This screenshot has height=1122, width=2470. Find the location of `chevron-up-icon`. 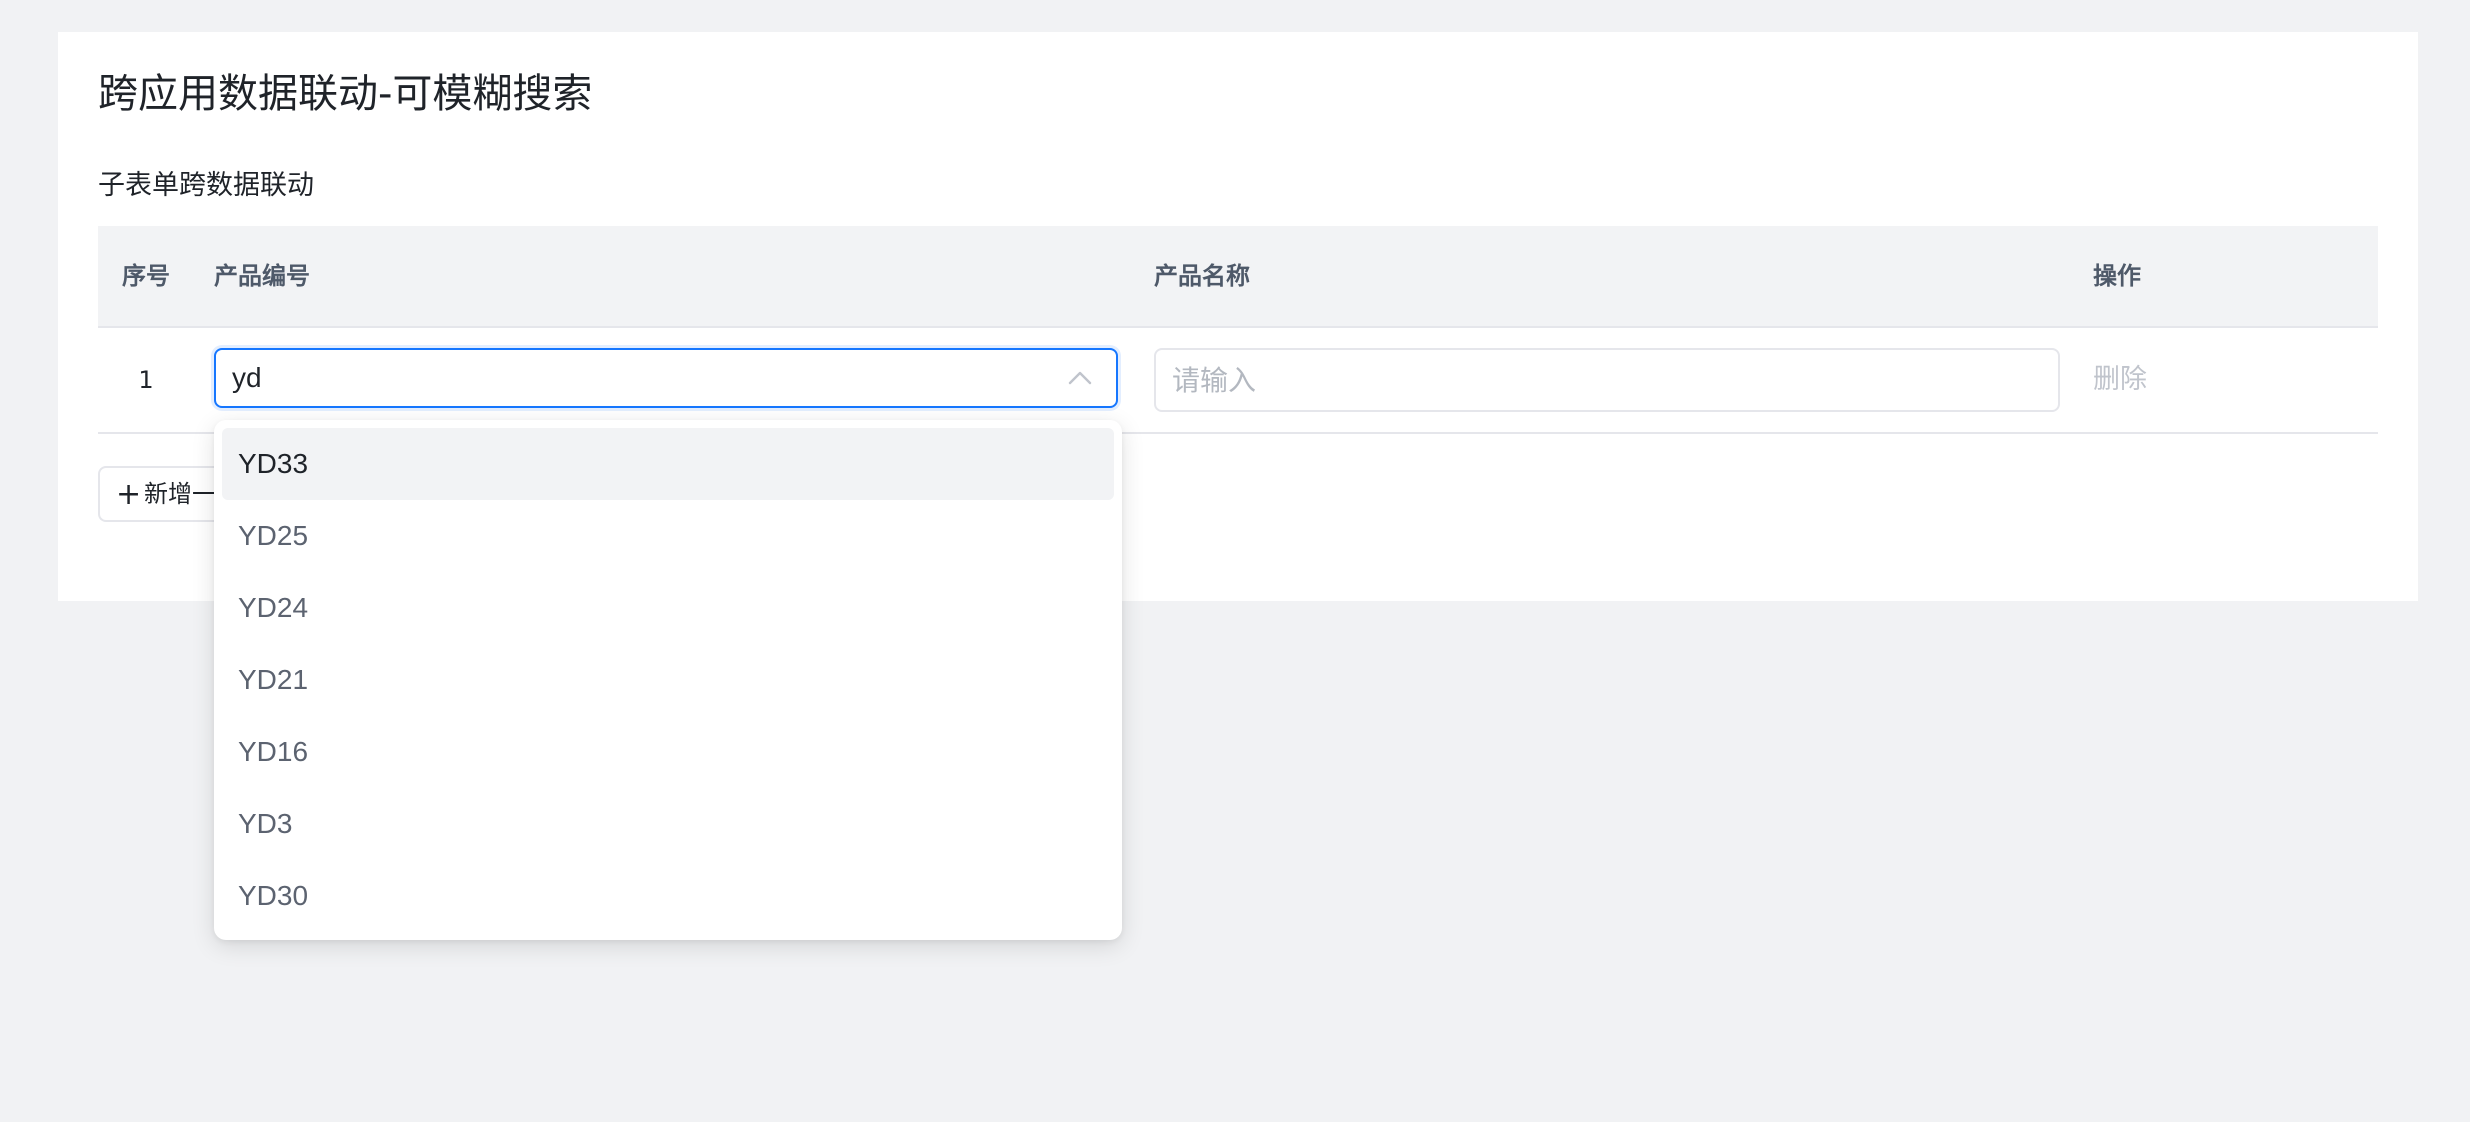

chevron-up-icon is located at coordinates (1080, 378).